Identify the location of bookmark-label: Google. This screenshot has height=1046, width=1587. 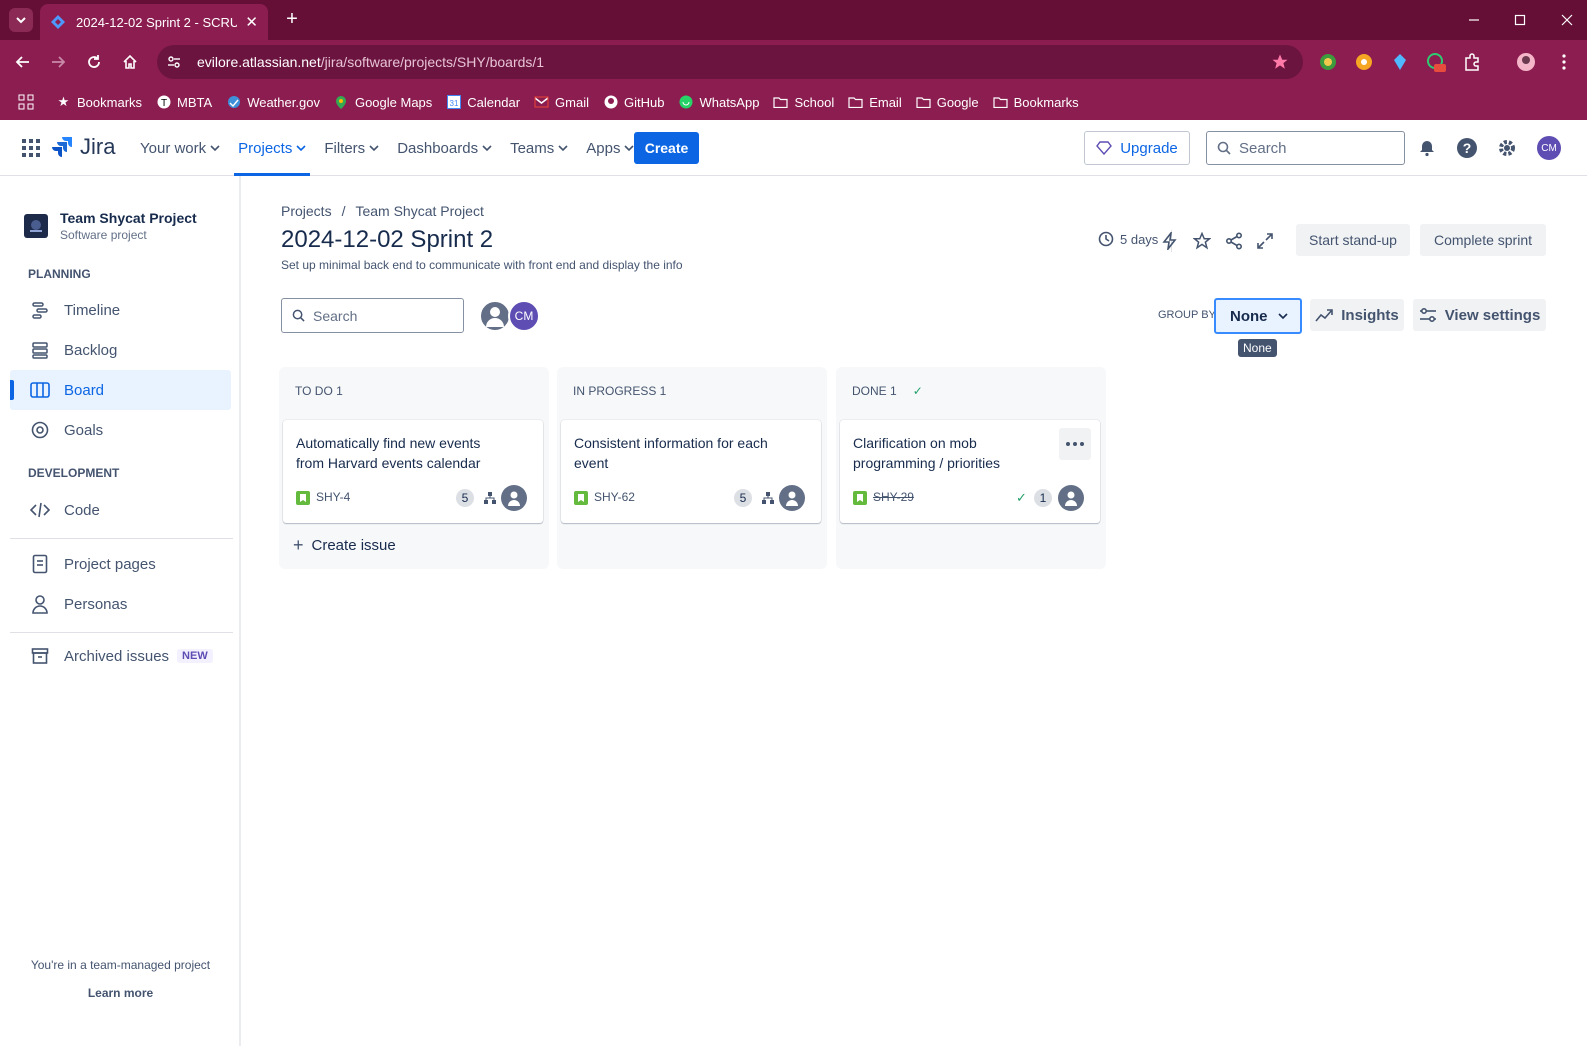
(957, 102).